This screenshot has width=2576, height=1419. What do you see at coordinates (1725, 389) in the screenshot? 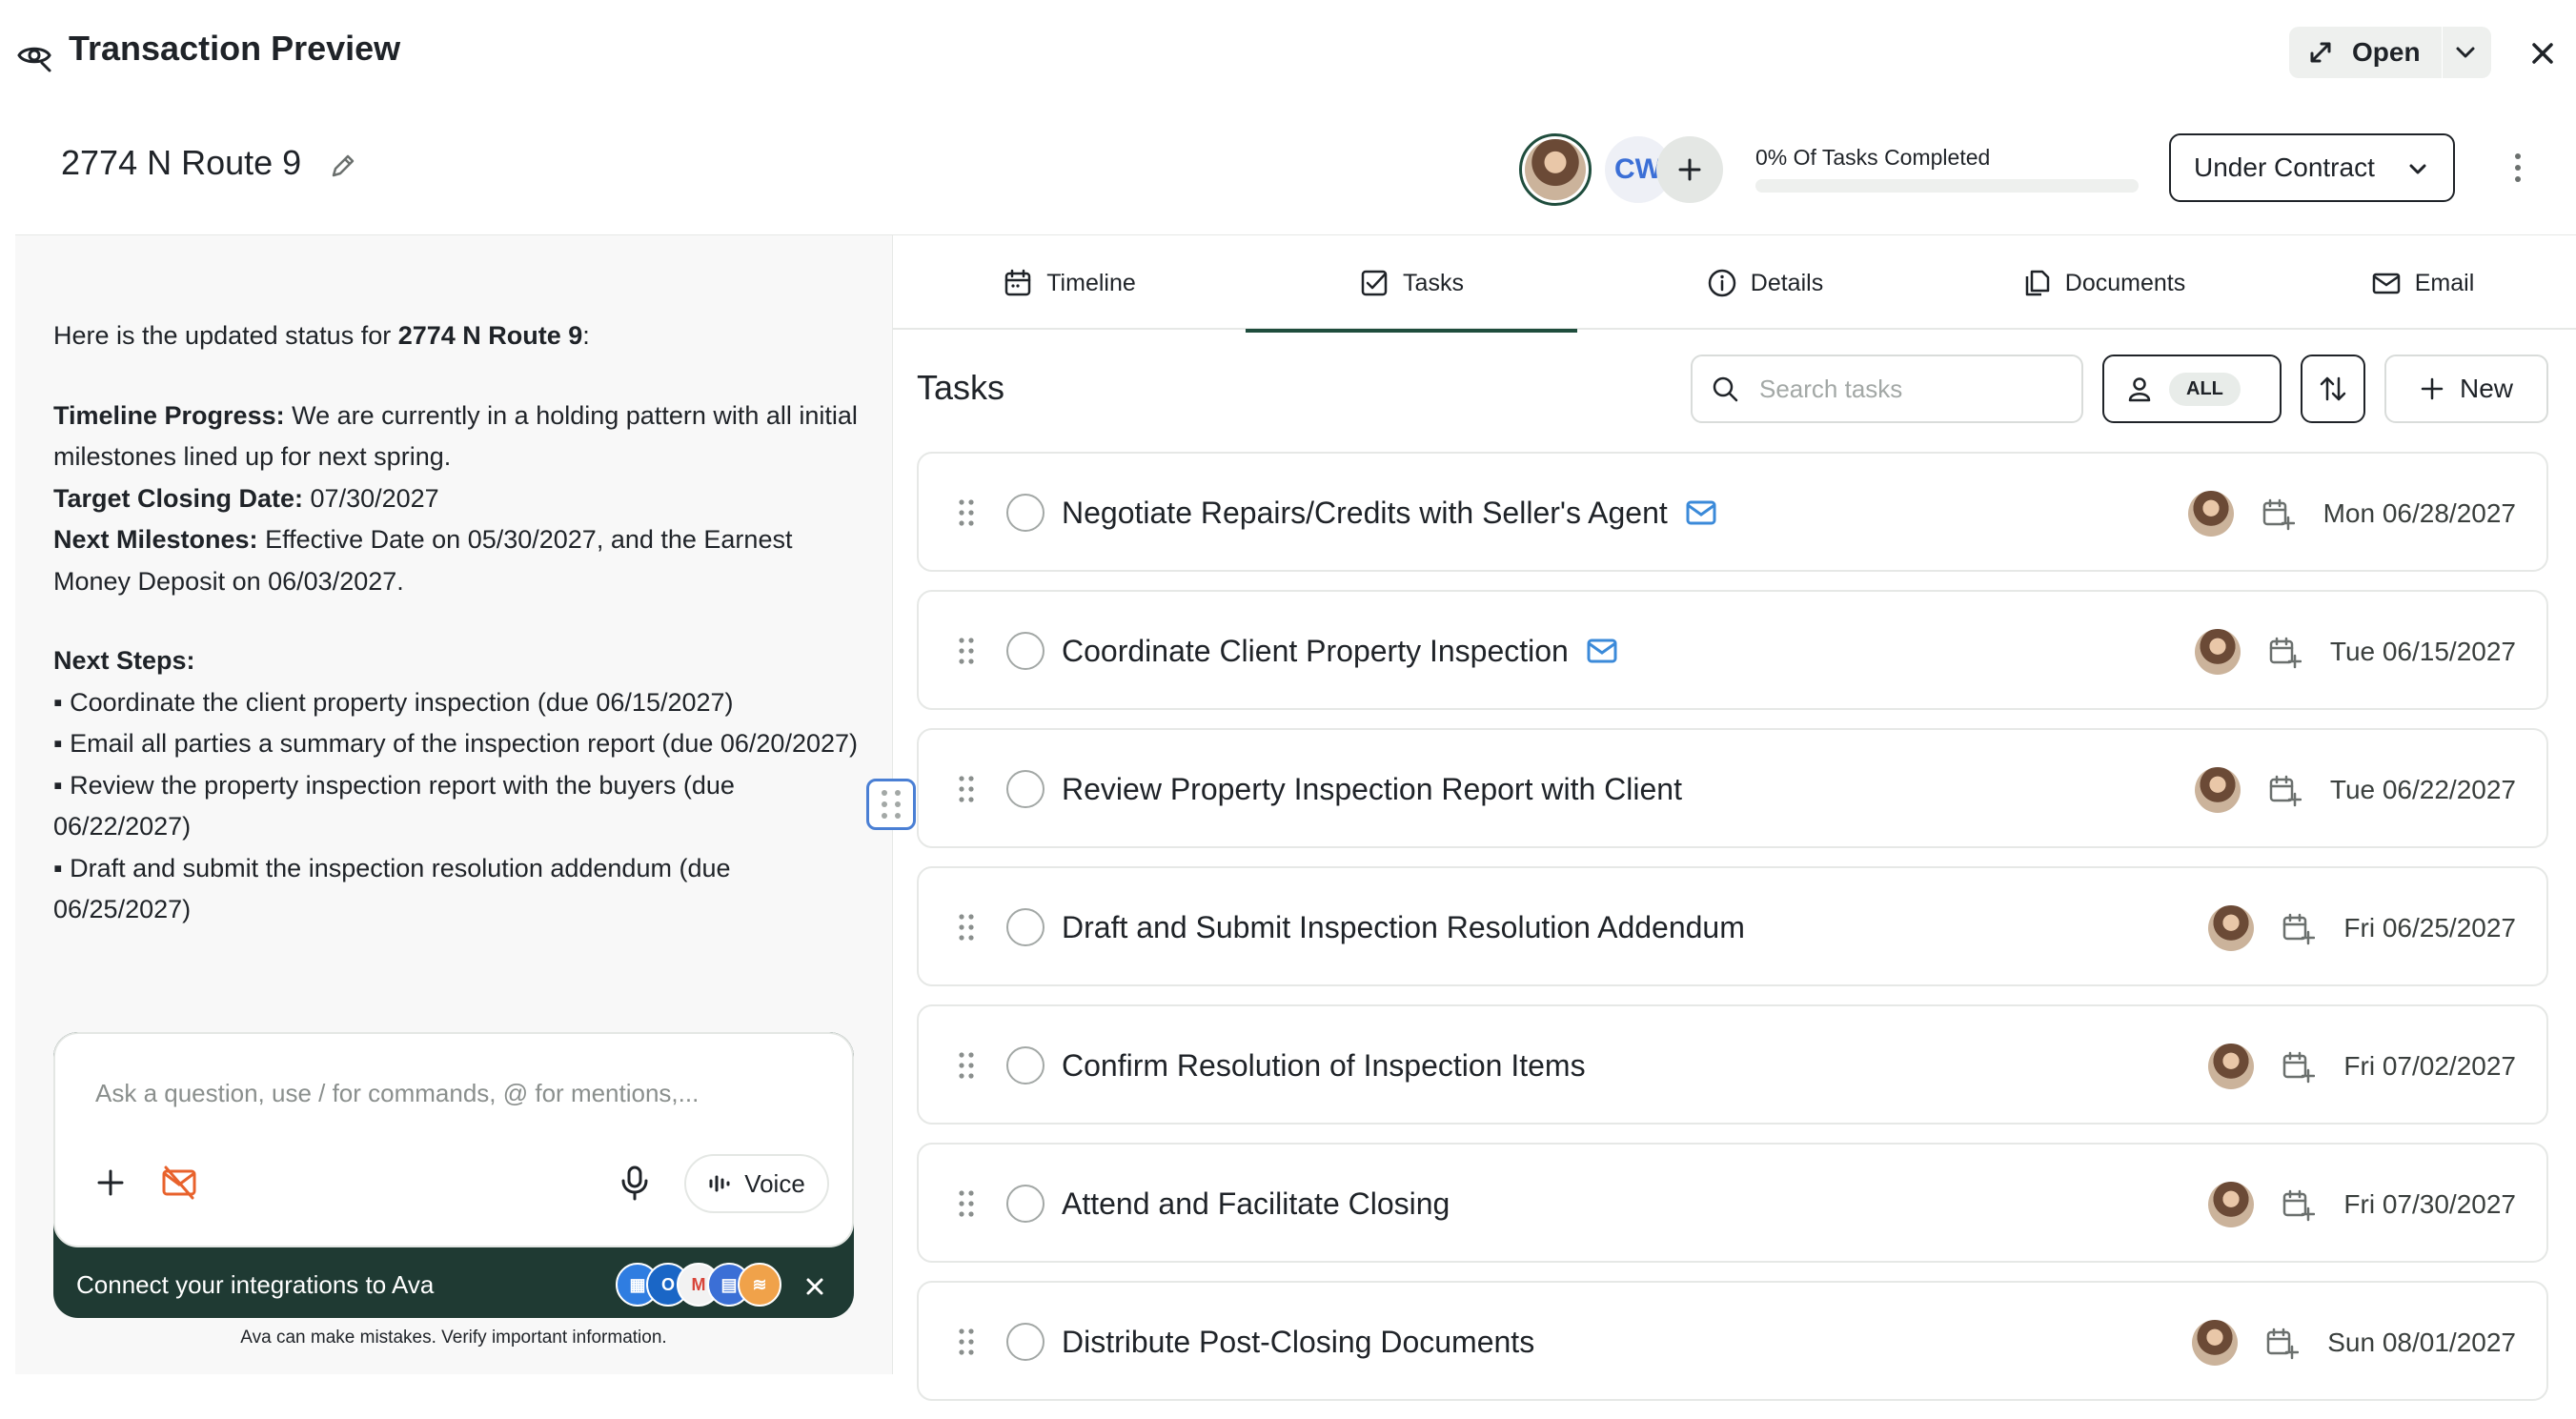
I see `search-icon` at bounding box center [1725, 389].